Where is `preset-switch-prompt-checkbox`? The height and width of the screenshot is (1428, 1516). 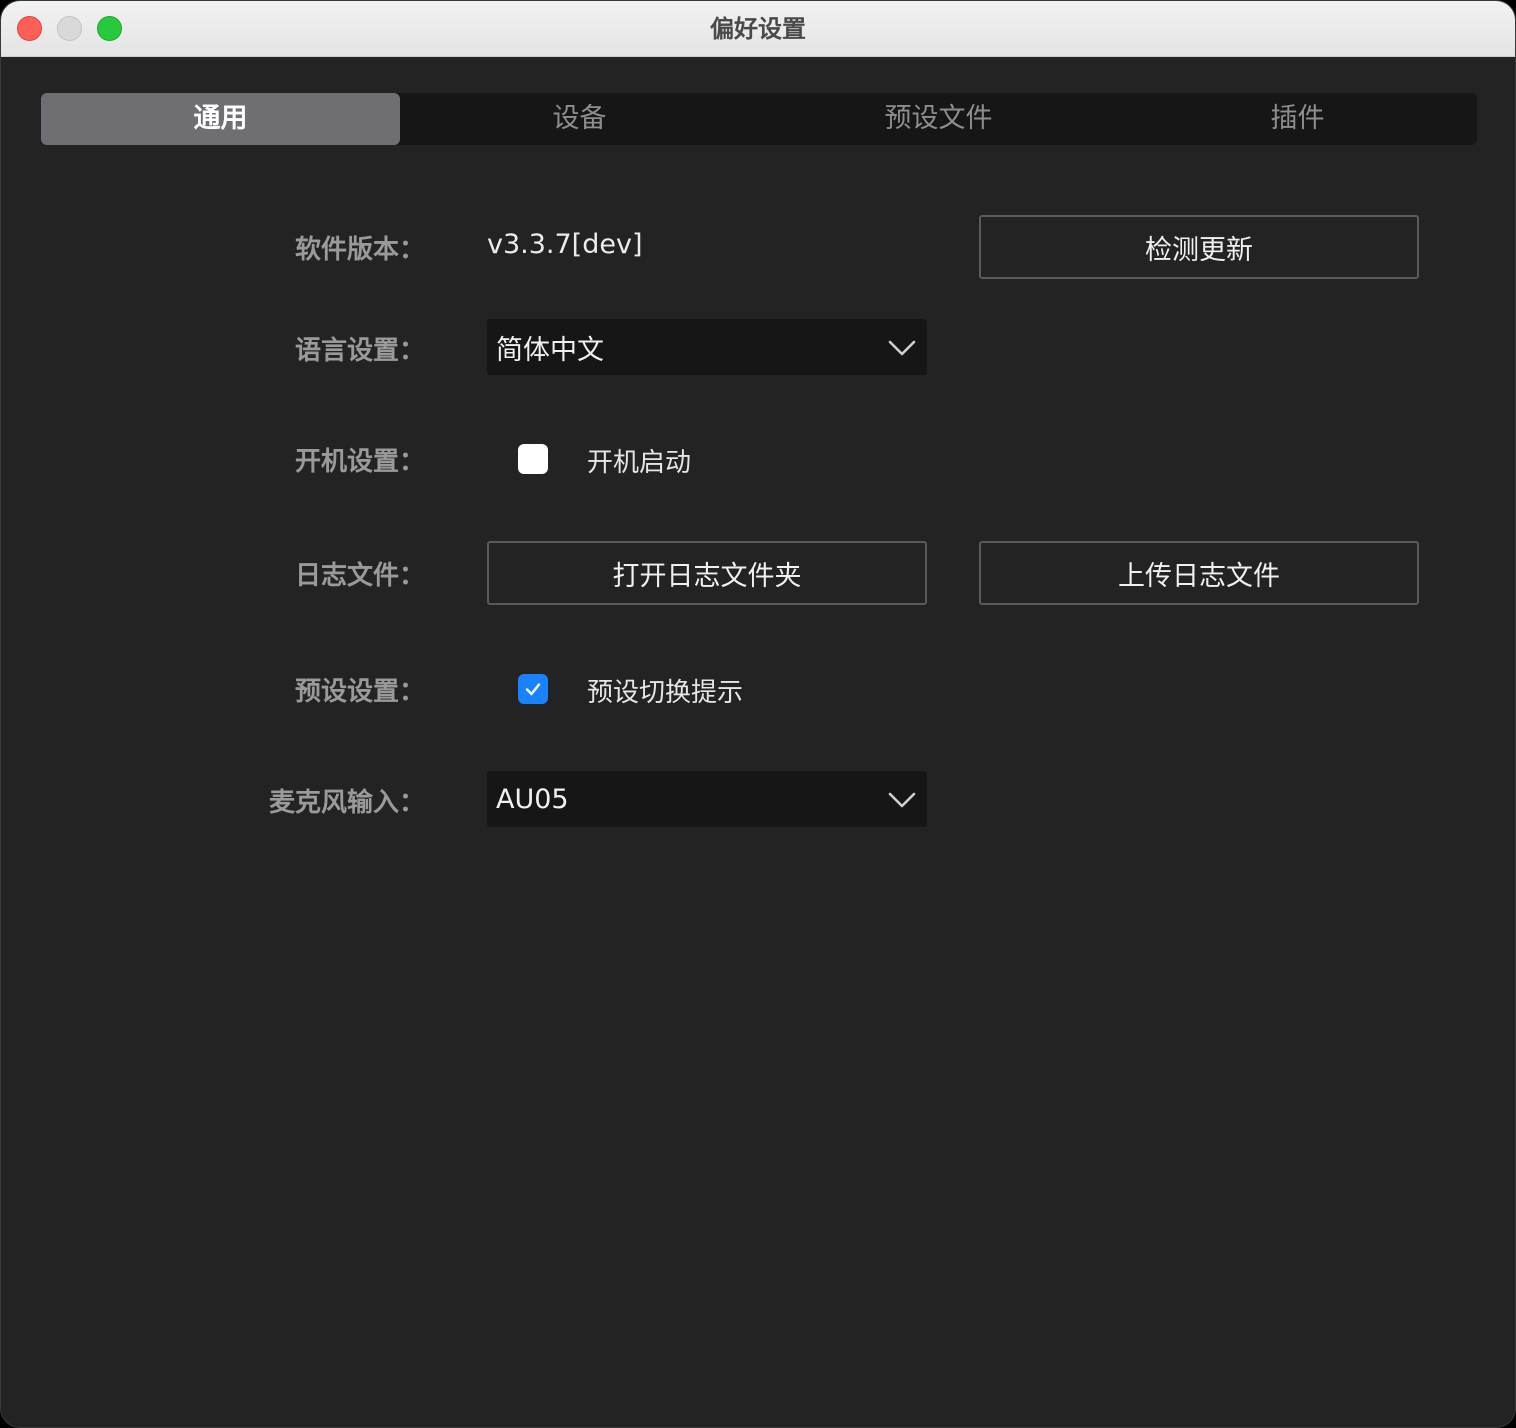
preset-switch-prompt-checkbox is located at coordinates (533, 689).